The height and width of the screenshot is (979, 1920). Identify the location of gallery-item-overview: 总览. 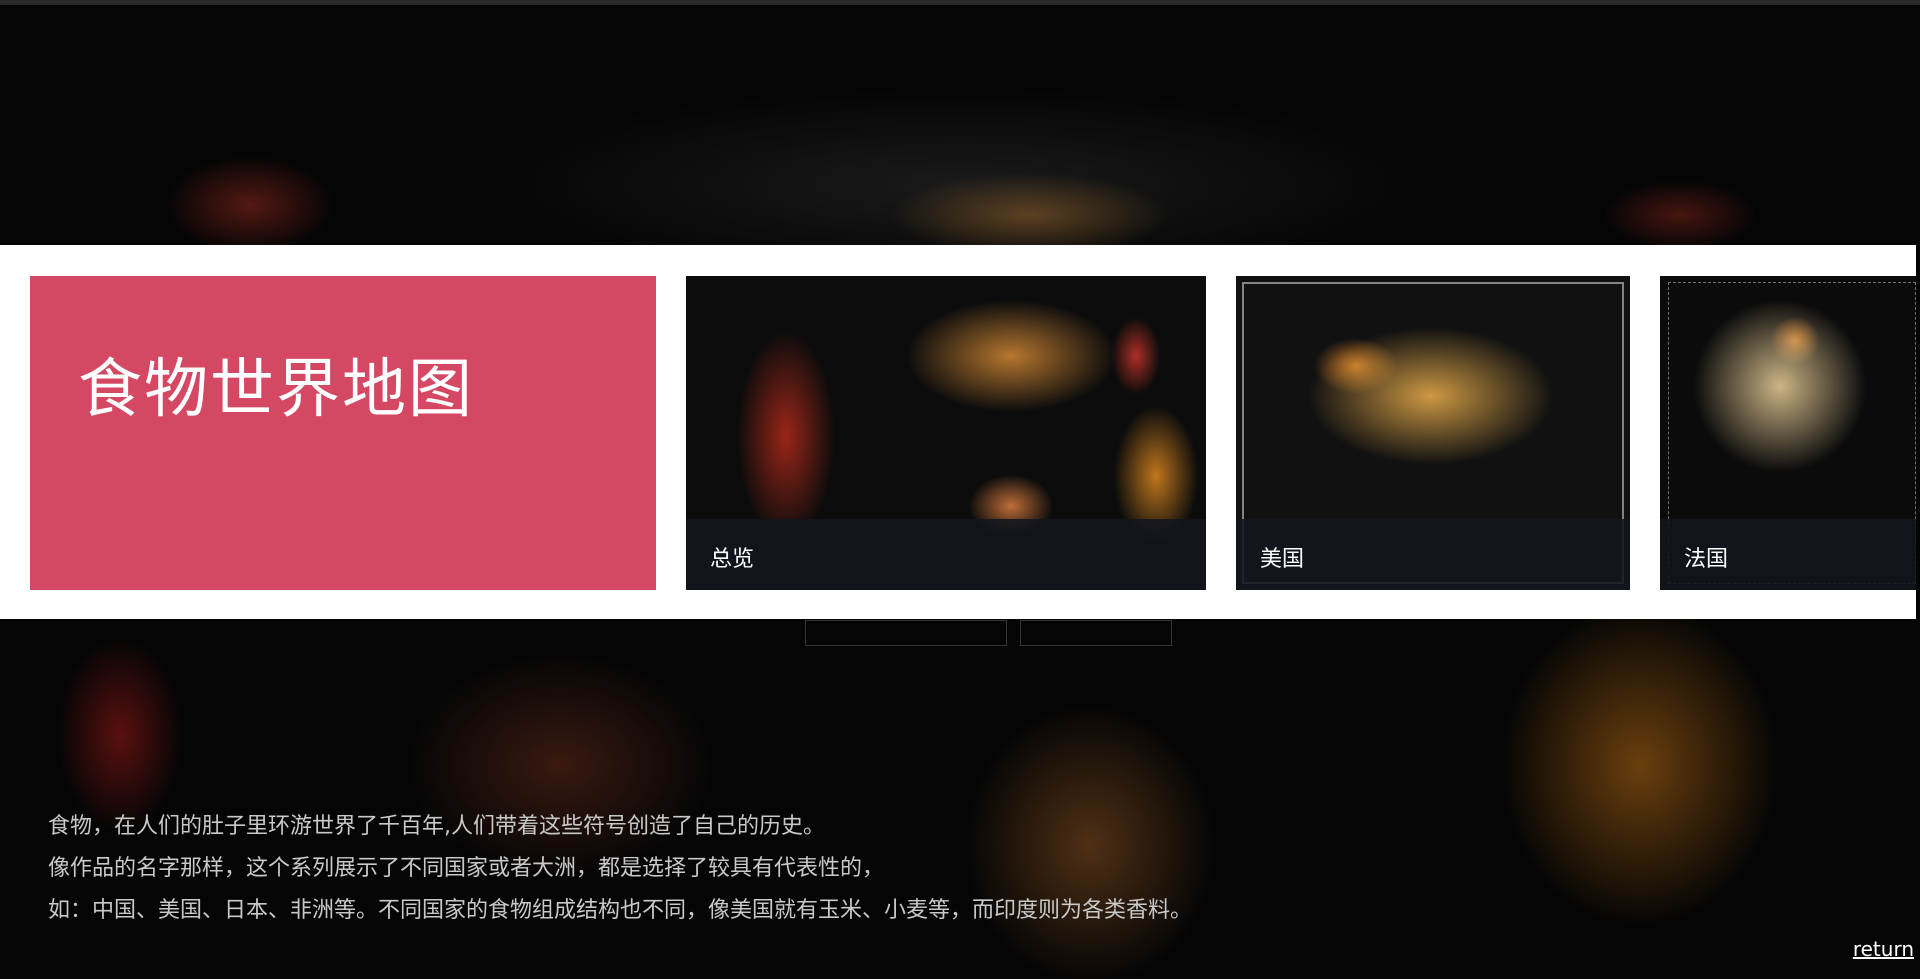
(946, 433).